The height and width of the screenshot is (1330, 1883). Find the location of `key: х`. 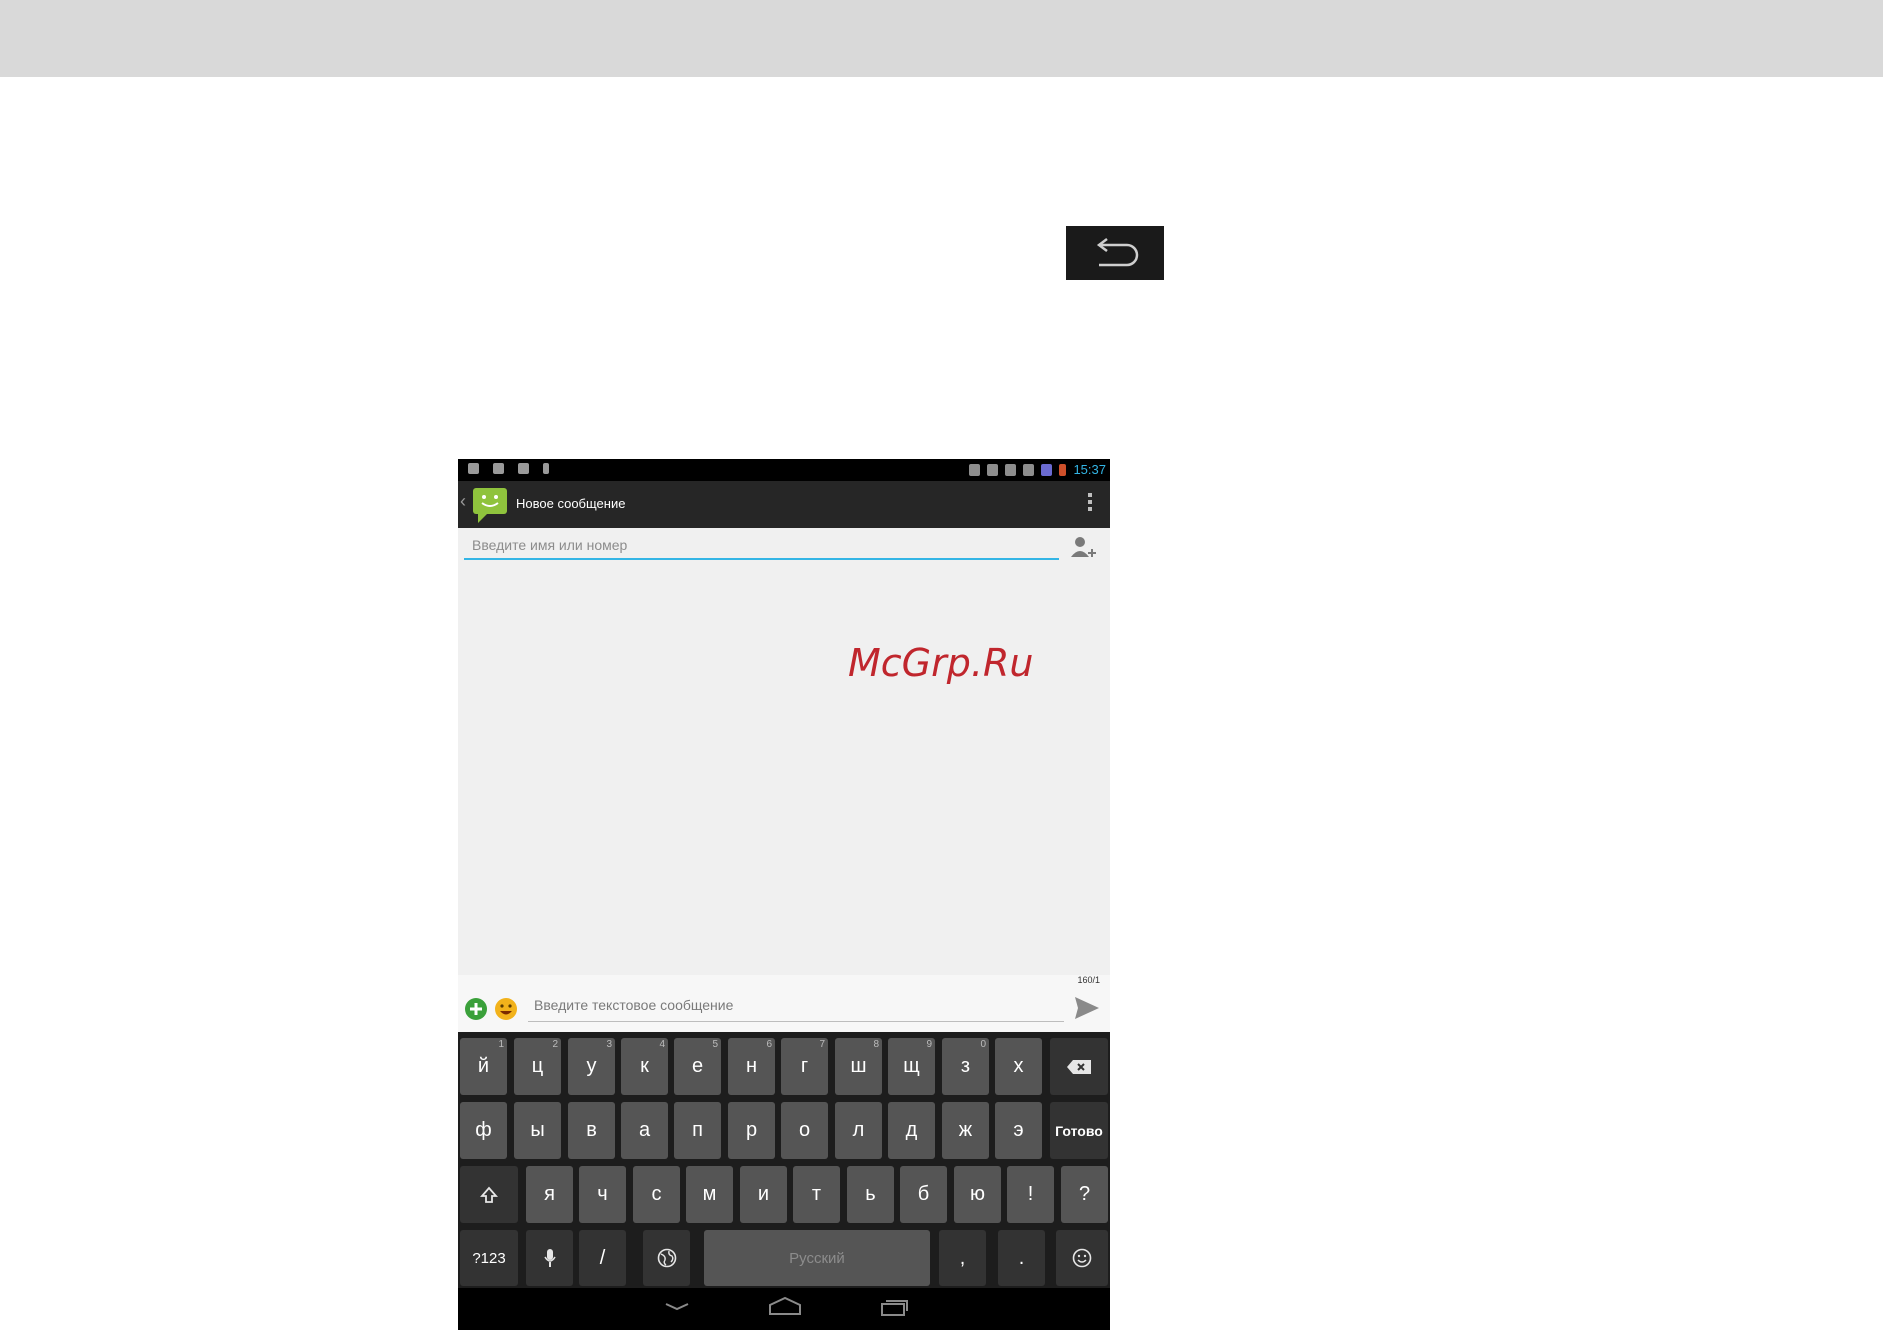

key: х is located at coordinates (1018, 1066).